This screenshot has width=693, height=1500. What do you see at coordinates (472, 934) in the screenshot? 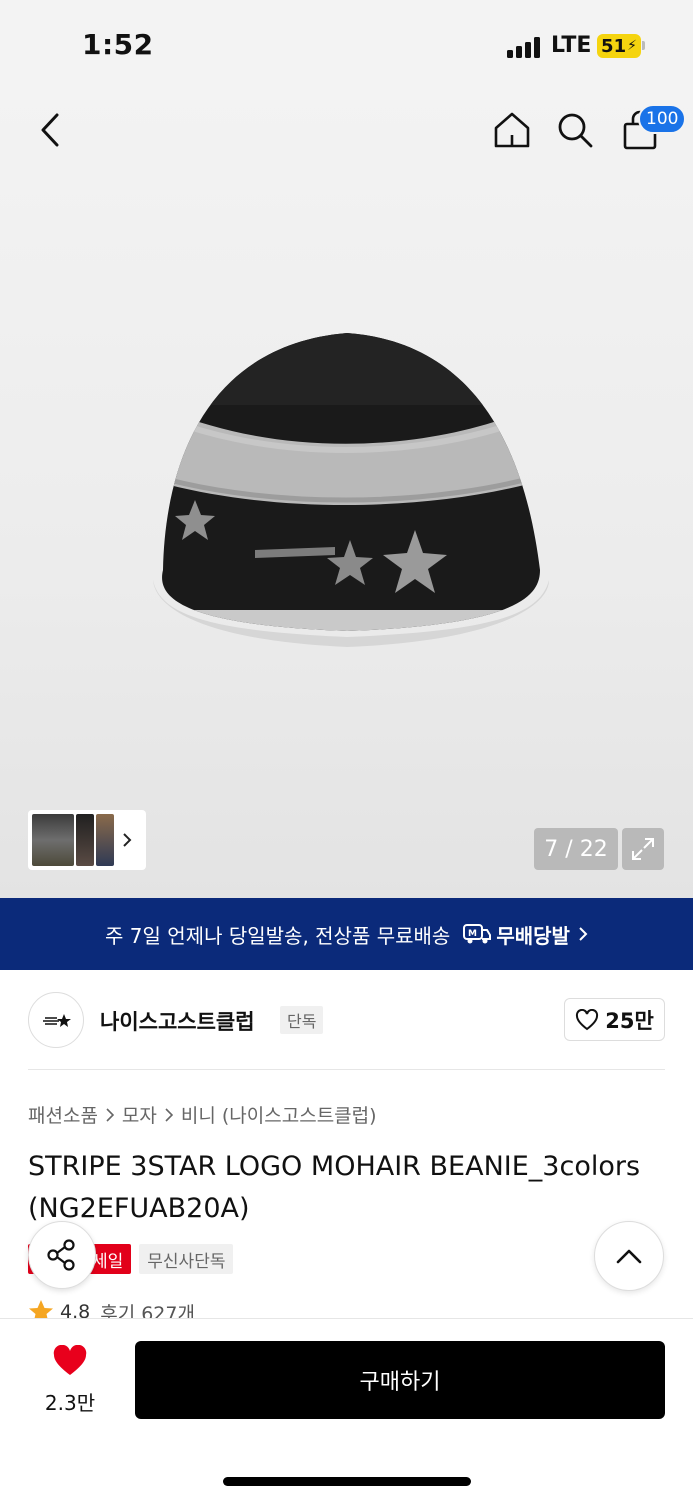
I see `svg-text: M` at bounding box center [472, 934].